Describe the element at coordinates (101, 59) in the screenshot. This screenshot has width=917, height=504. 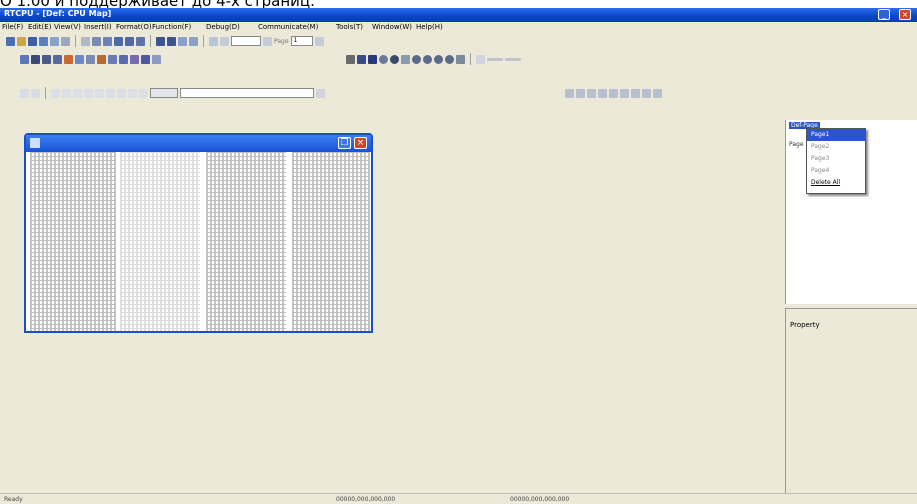
I see `counter-icon` at that location.